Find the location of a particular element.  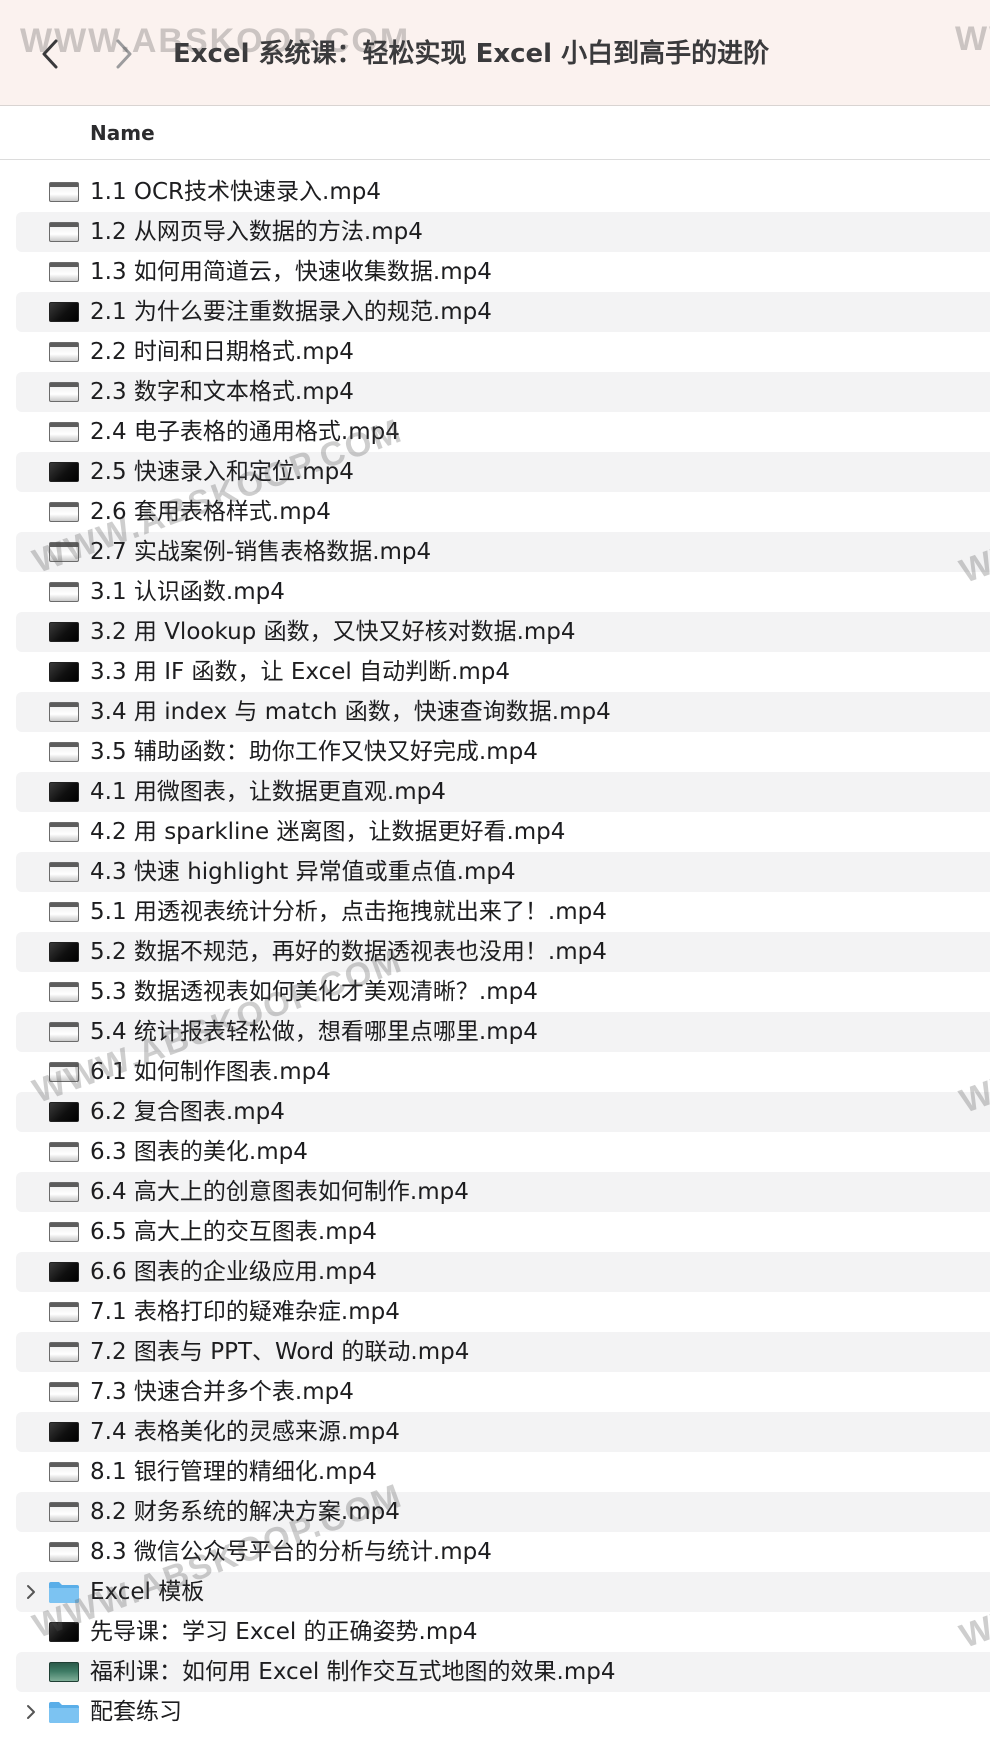

file-name: 5.3 数据透视表如何美化才美观清晰？.mp4 is located at coordinates (314, 992).